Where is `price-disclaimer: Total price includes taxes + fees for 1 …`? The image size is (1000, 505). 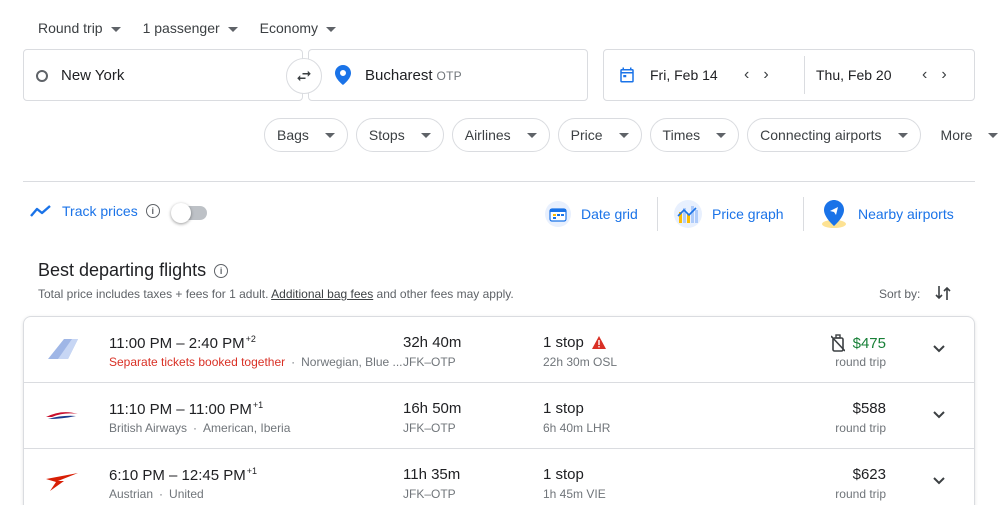 price-disclaimer: Total price includes taxes + fees for 1 … is located at coordinates (276, 294).